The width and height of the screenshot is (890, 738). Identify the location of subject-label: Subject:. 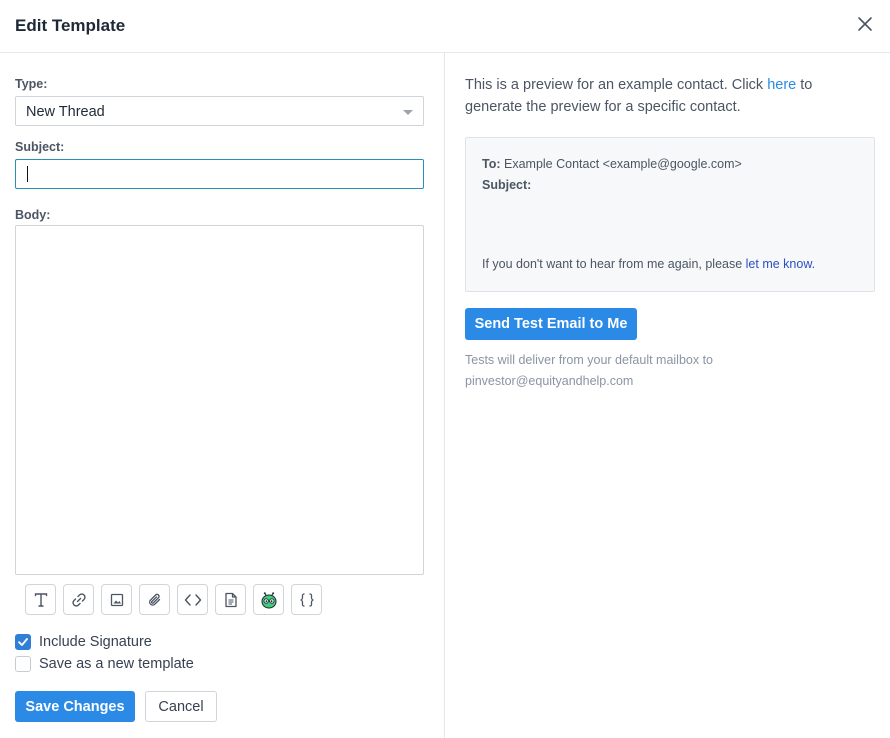
(40, 147).